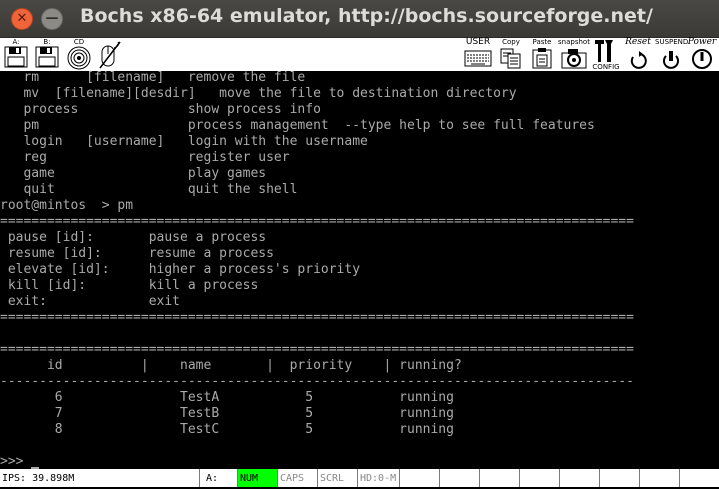  Describe the element at coordinates (258, 478) in the screenshot. I see `num-lock-indicator: NUM` at that location.